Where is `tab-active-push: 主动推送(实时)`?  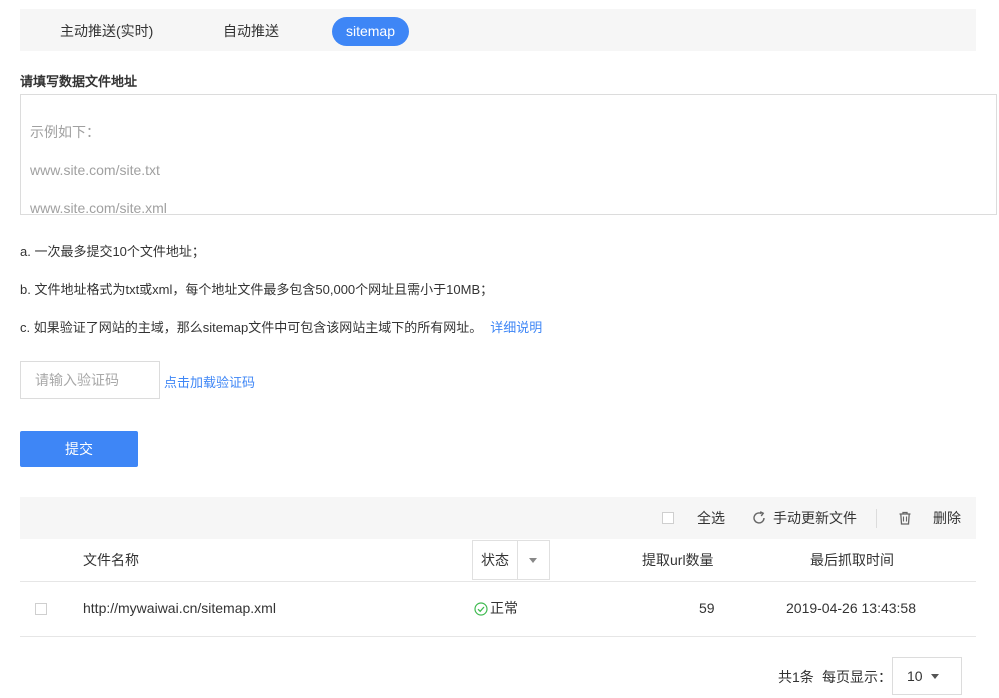
tab-active-push: 主动推送(实时) is located at coordinates (106, 31).